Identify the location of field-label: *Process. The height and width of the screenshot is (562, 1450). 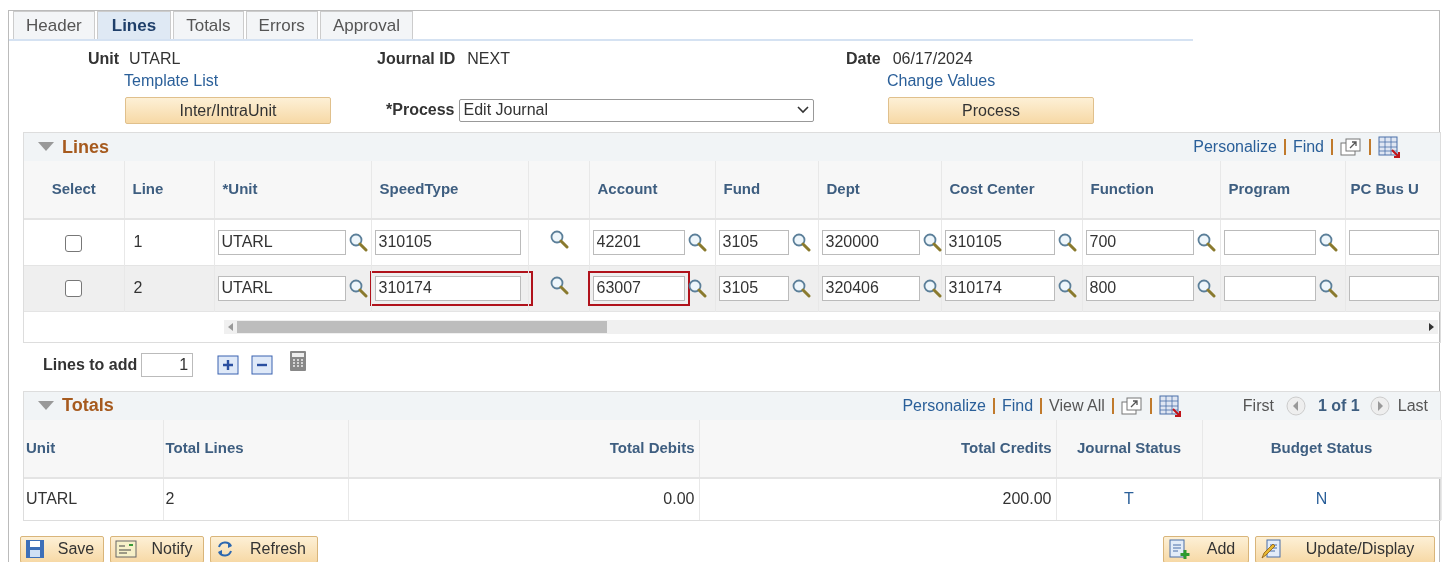
(420, 110).